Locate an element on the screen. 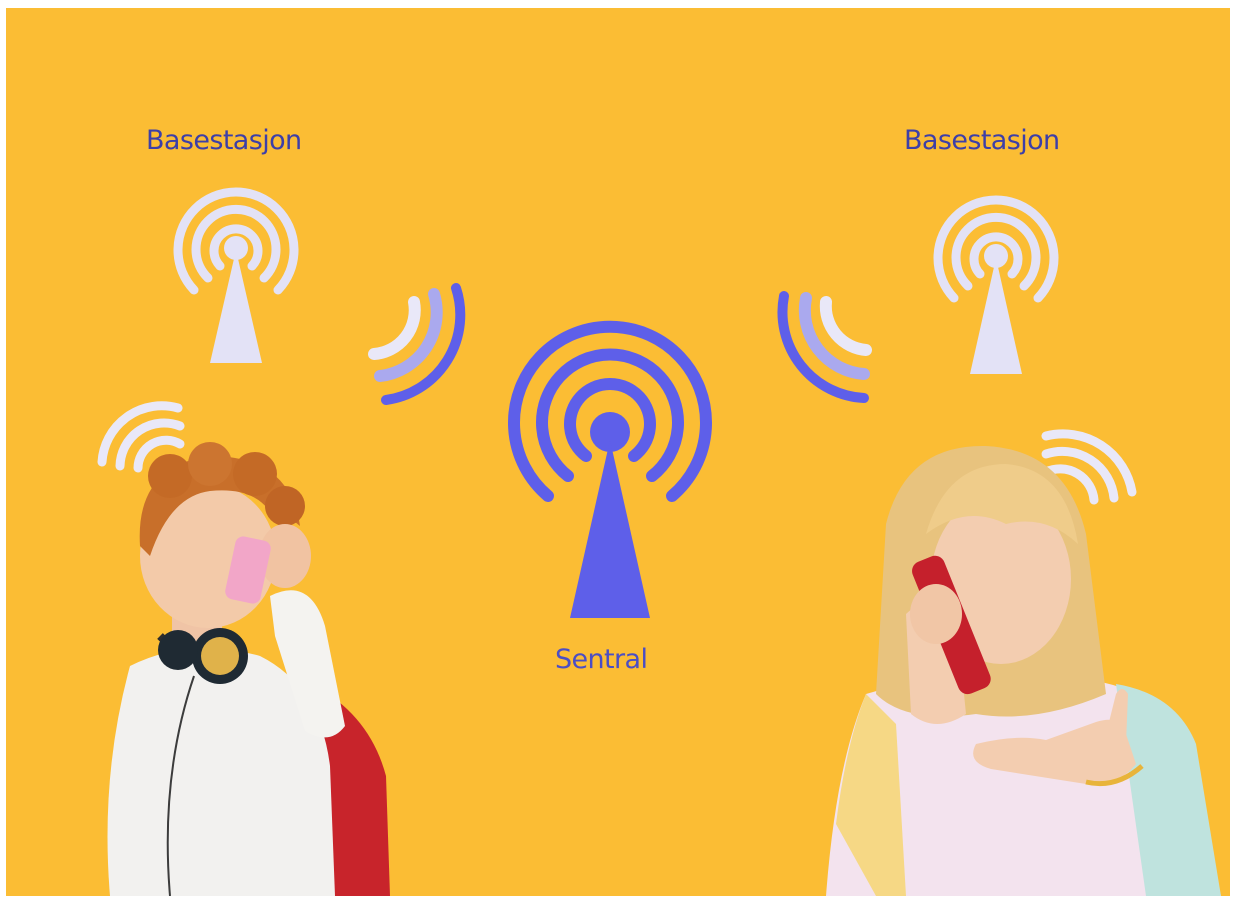 The image size is (1235, 899). central-label: Sentral is located at coordinates (601, 659).